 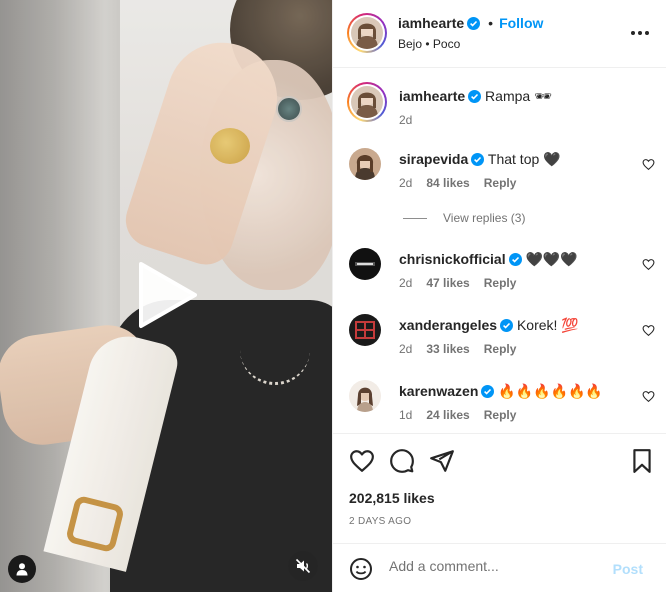 I want to click on user-tag-icon, so click(x=22, y=569).